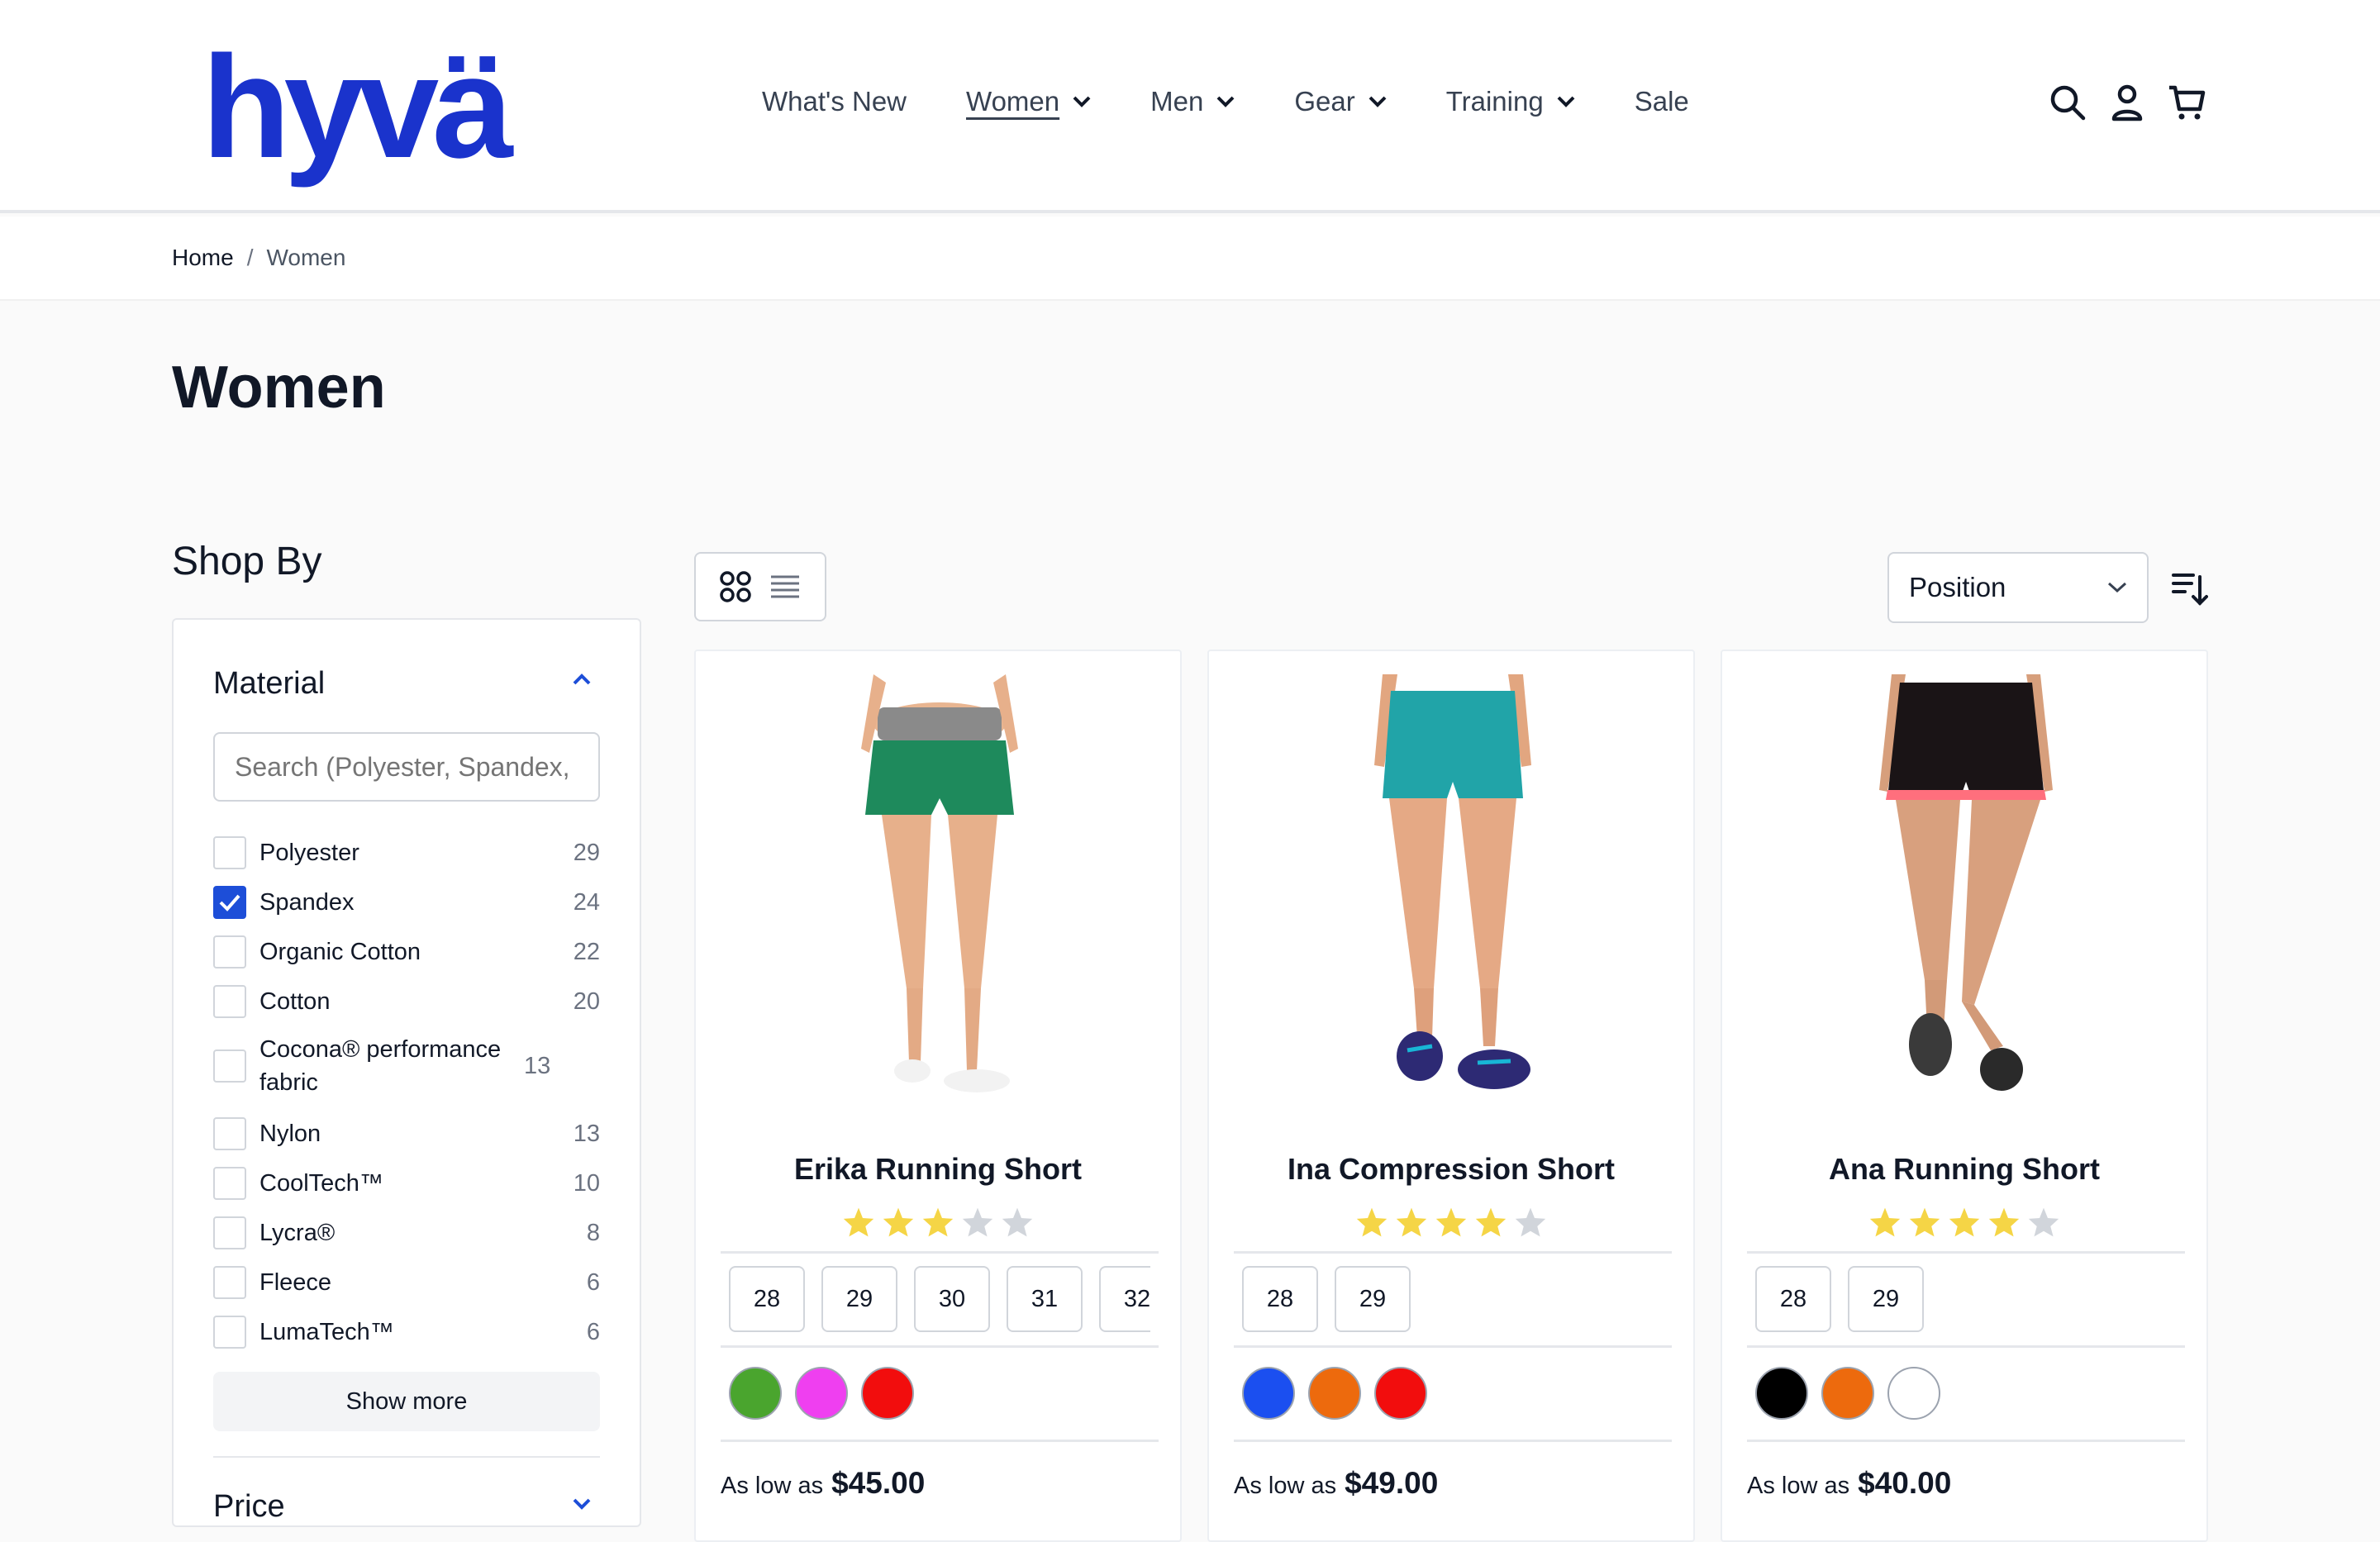  I want to click on option-count: 6, so click(593, 1331).